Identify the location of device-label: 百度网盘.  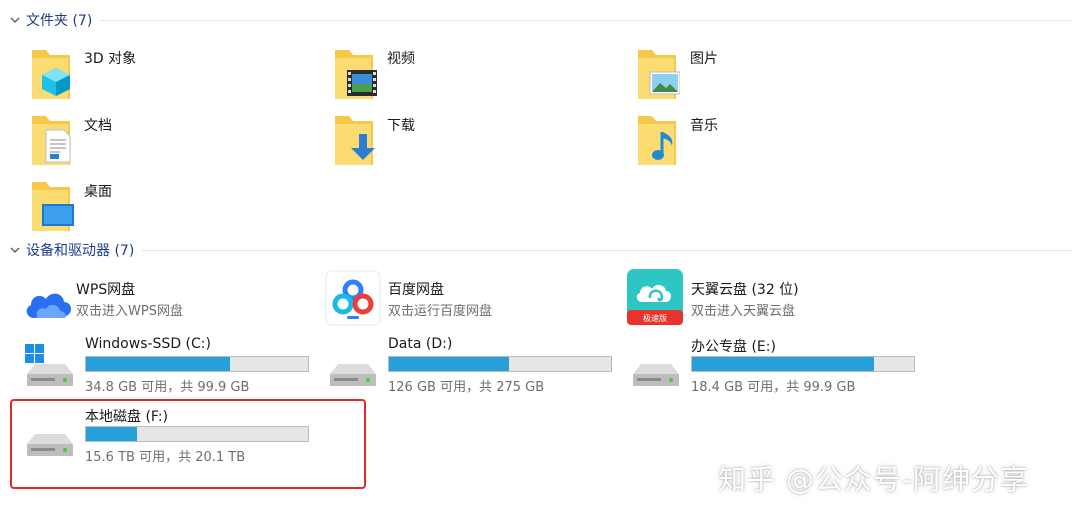
(416, 290).